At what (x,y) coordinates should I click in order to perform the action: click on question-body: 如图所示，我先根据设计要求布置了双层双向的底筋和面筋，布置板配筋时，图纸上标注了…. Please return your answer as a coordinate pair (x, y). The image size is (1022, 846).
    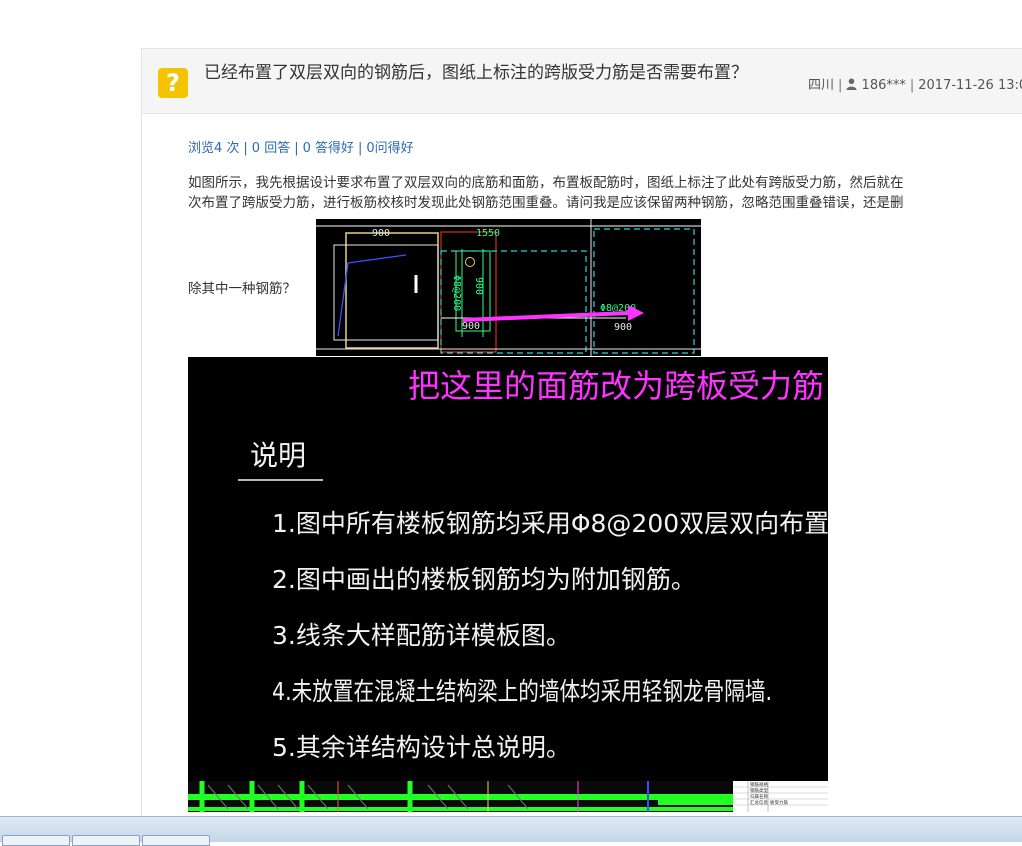
    Looking at the image, I should click on (605, 193).